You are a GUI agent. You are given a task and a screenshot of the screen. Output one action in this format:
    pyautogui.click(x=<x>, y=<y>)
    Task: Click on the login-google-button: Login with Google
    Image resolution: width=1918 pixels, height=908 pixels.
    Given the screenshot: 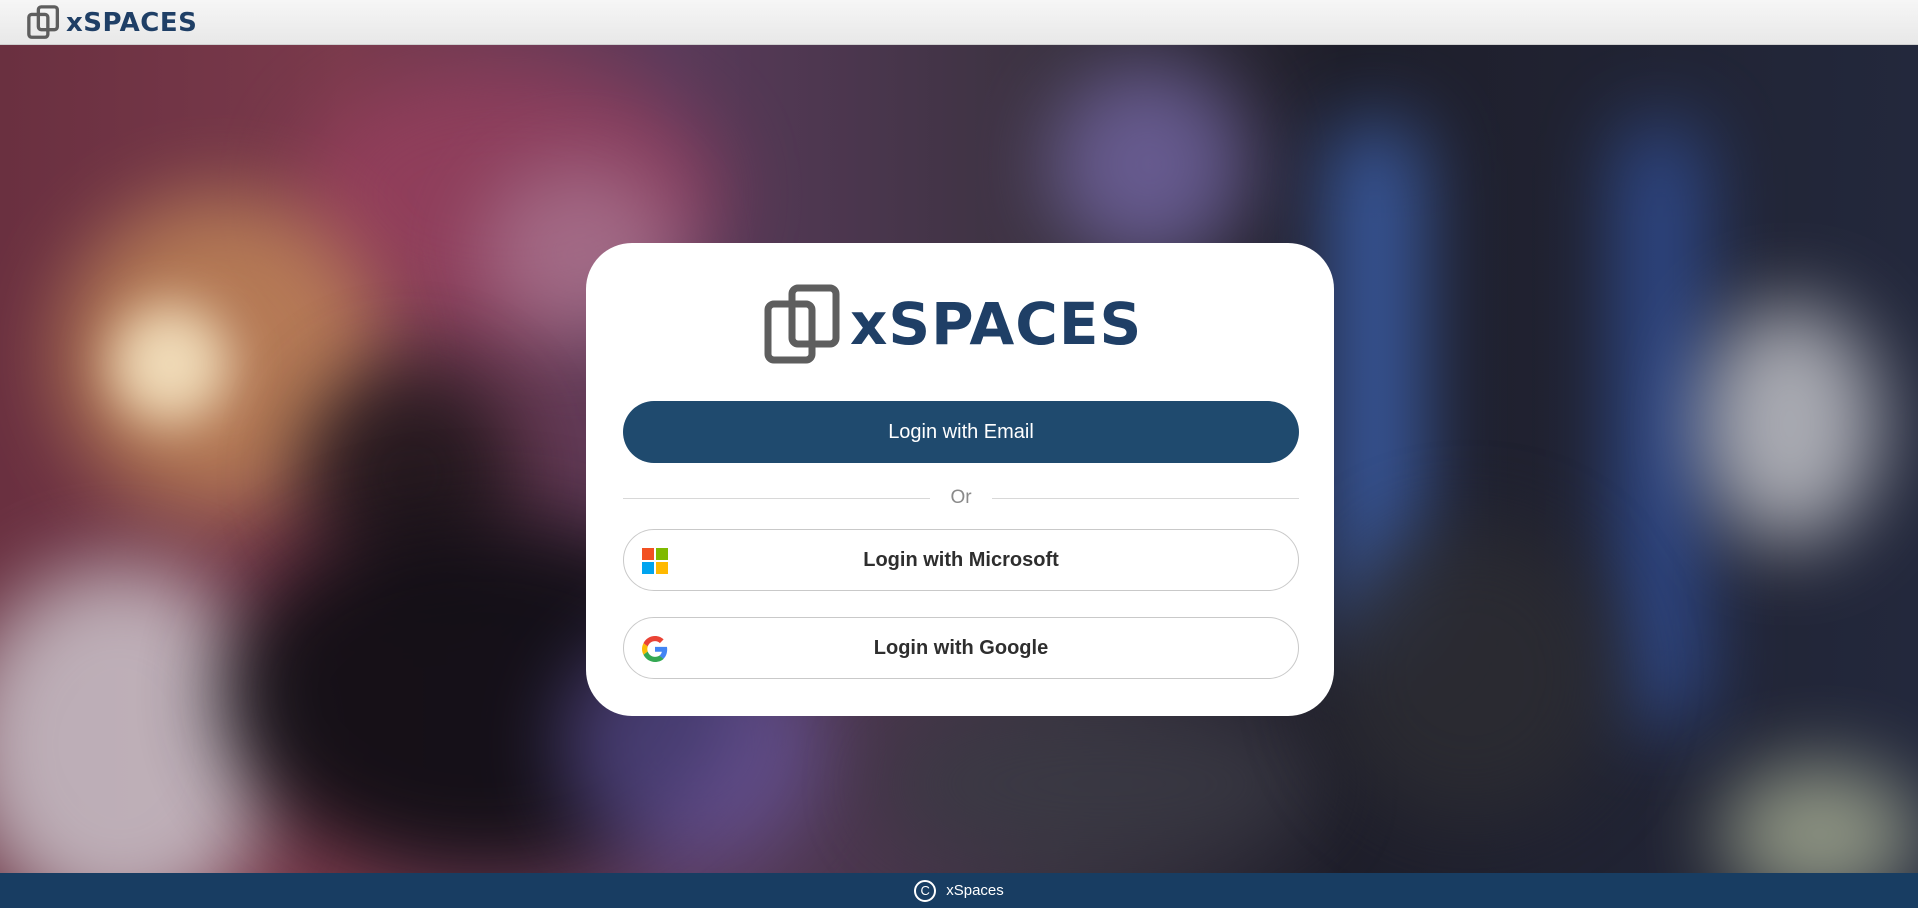 What is the action you would take?
    pyautogui.click(x=961, y=648)
    